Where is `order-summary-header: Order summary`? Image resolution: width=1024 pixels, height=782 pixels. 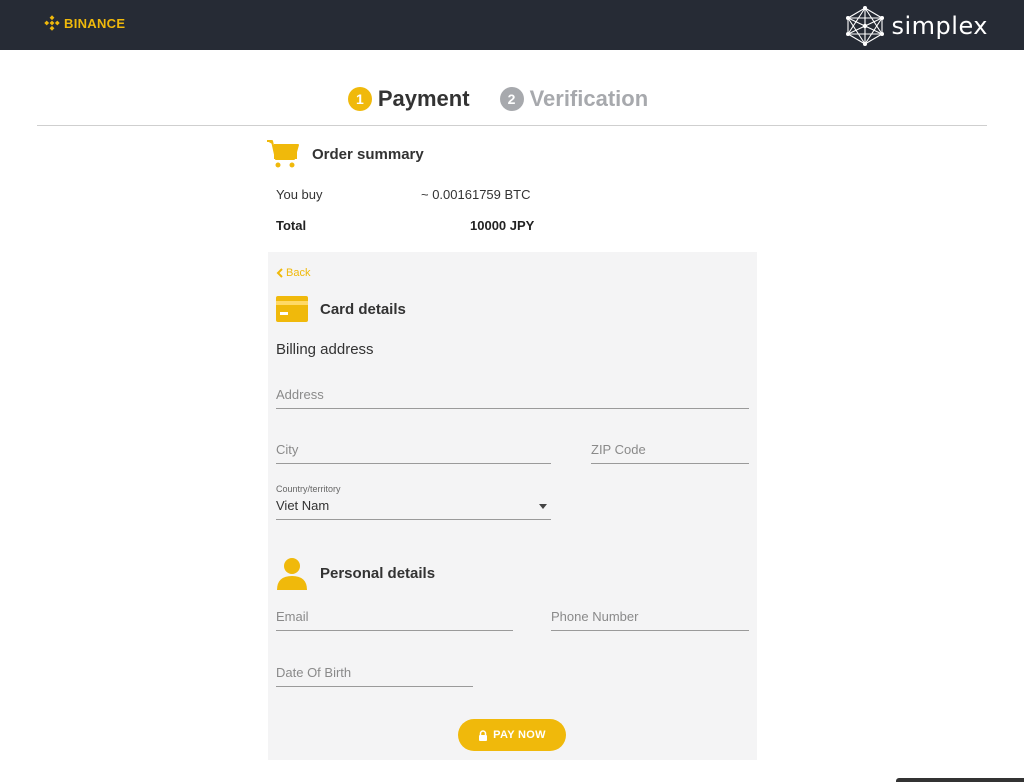
order-summary-header: Order summary is located at coordinates (345, 154).